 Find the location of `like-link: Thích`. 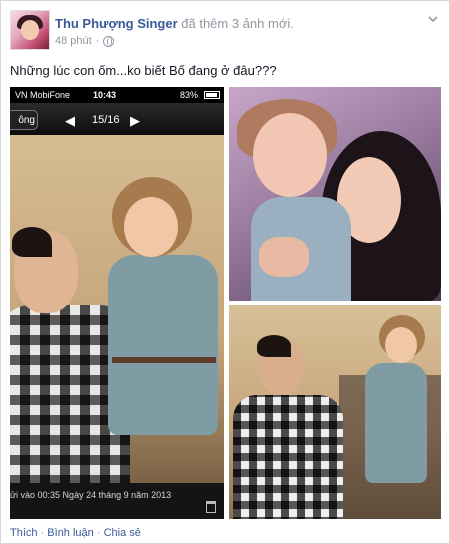

like-link: Thích is located at coordinates (24, 533).